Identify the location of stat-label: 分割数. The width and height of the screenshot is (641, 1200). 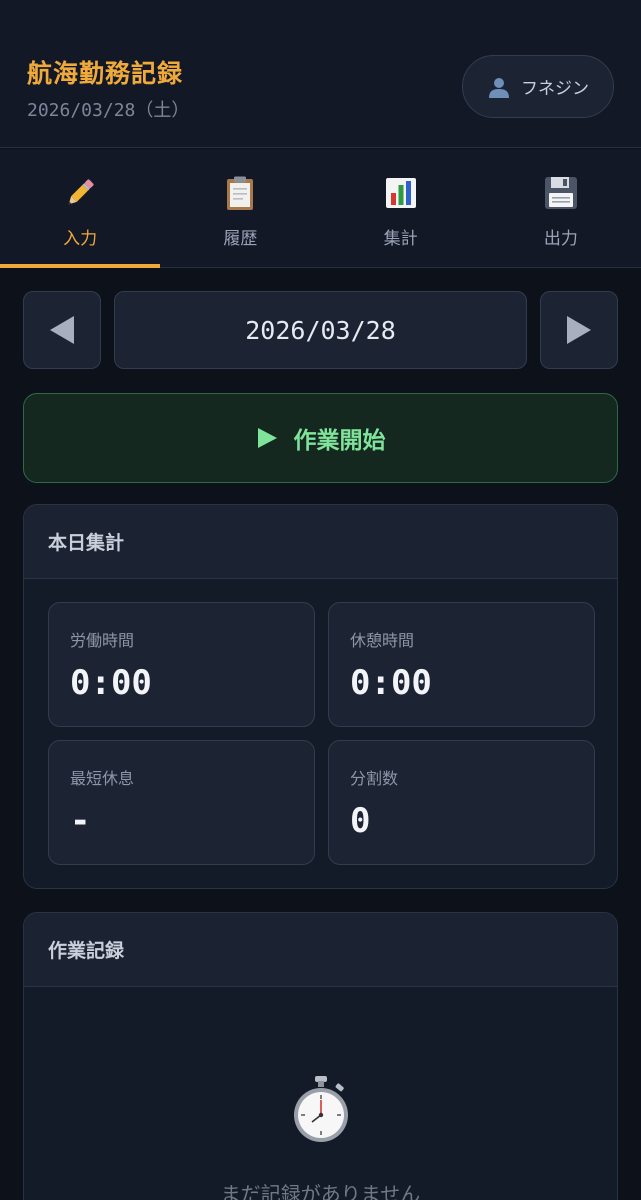
(374, 778).